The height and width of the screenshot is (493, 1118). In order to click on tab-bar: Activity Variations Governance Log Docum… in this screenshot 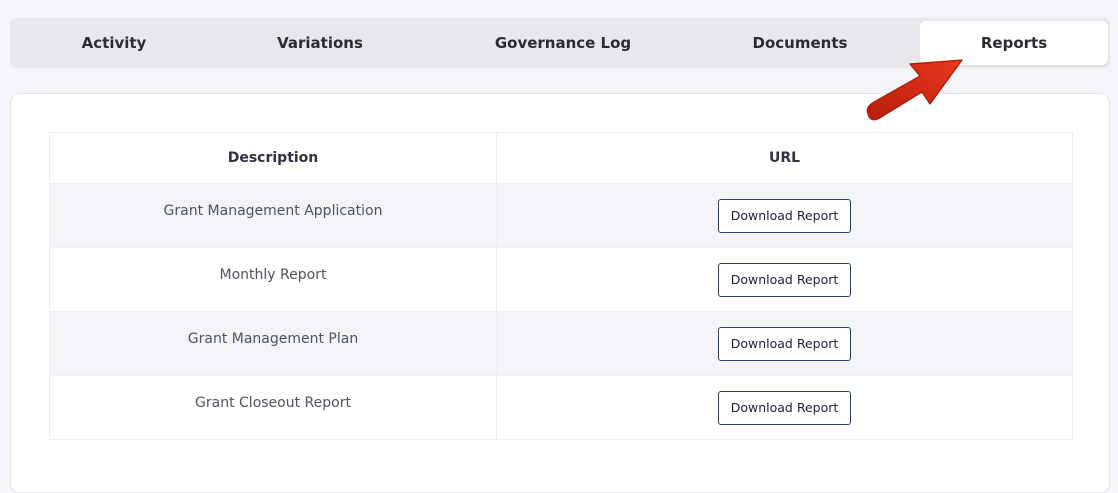, I will do `click(560, 43)`.